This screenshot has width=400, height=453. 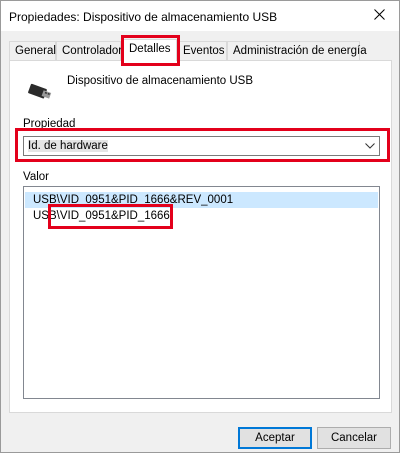 I want to click on list-item: USB\VID_0951&PID_1666&REV_0001, so click(x=201, y=200).